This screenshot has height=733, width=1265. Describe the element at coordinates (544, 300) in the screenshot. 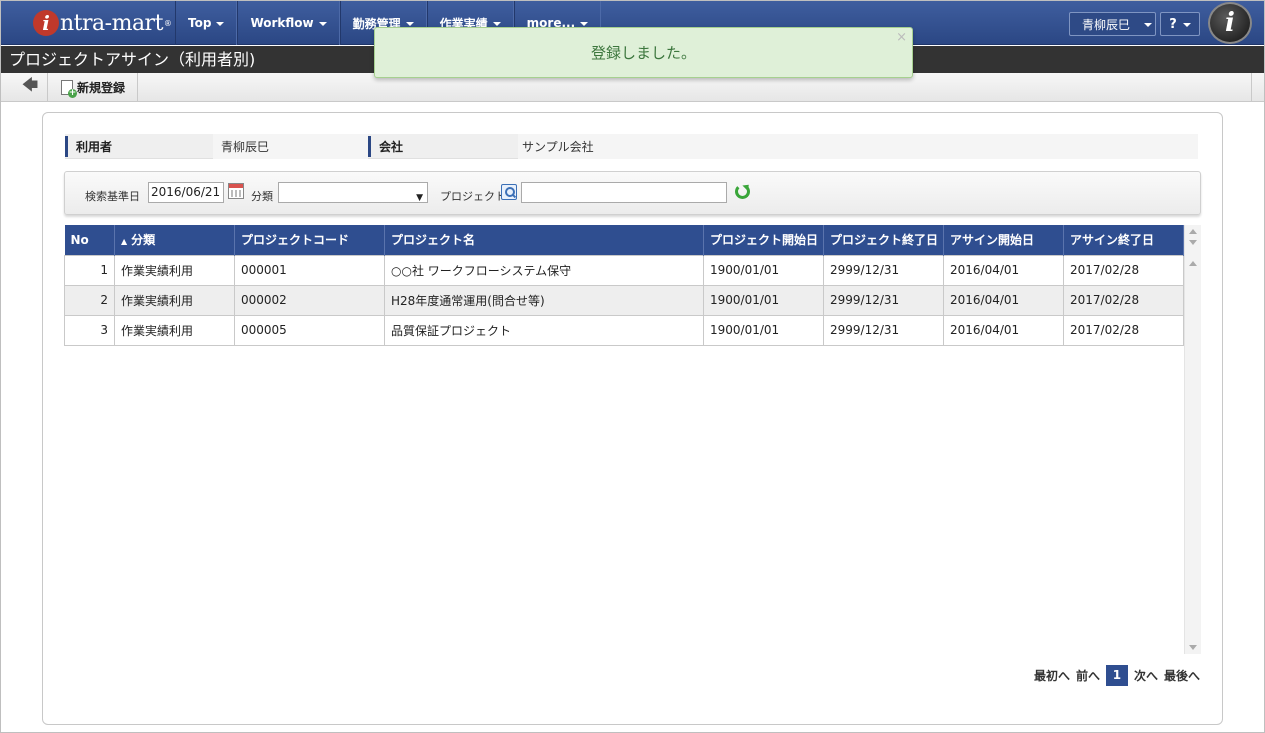

I see `cell-project-name: H28年度通常運用(問合せ等)` at that location.